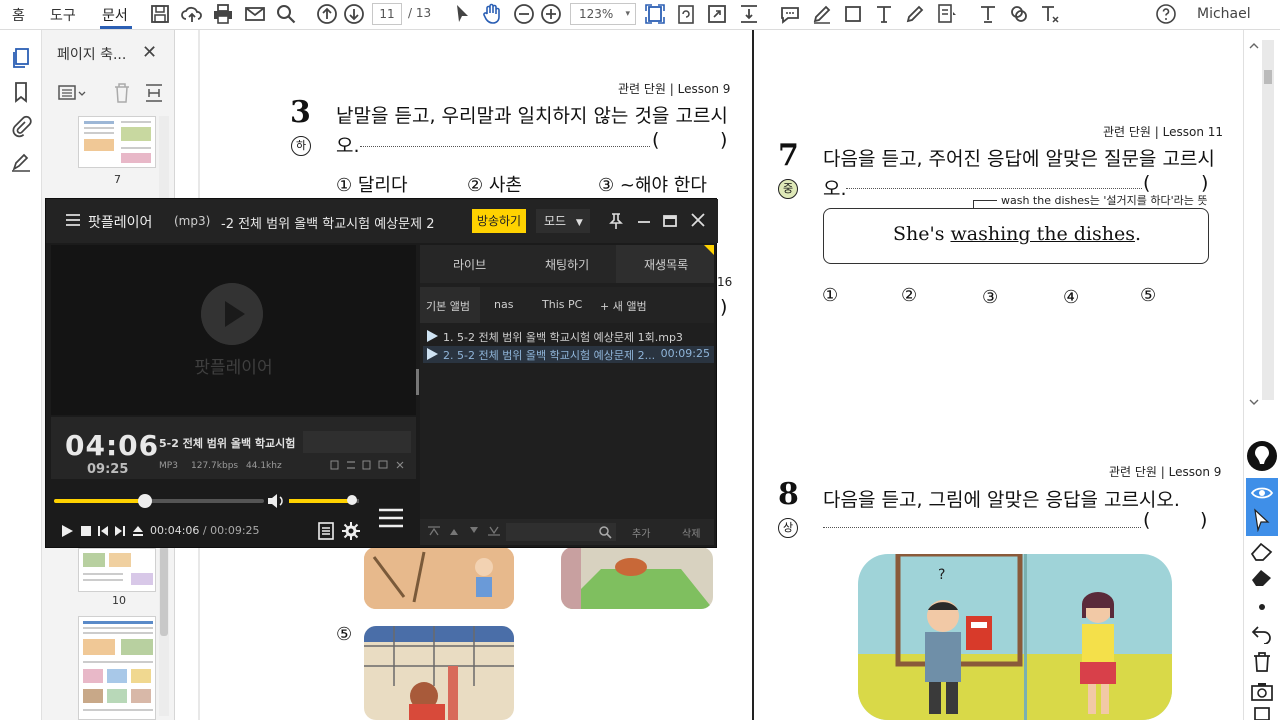 Image resolution: width=1280 pixels, height=720 pixels. Describe the element at coordinates (466, 531) in the screenshot. I see `reorder-arrows-icons` at that location.